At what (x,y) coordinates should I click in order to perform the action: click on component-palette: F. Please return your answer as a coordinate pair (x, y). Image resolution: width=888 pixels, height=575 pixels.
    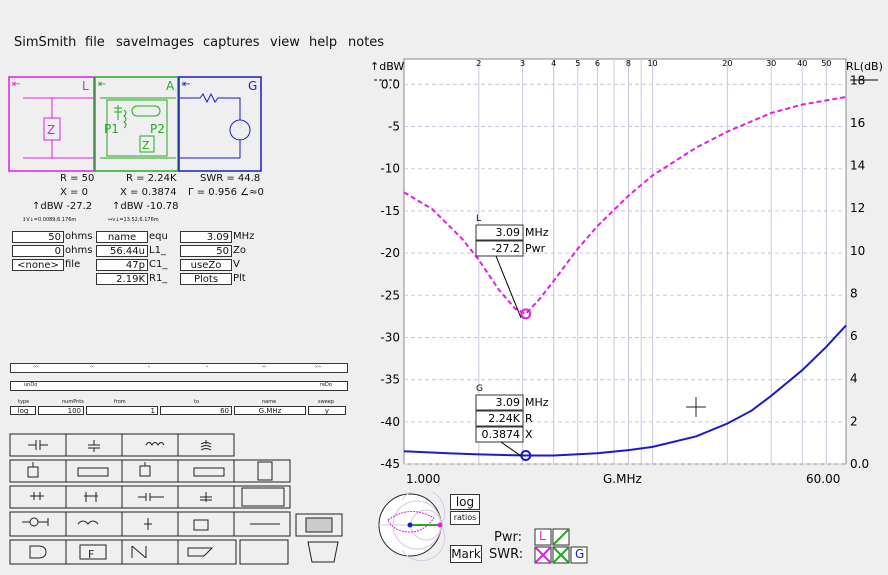
    Looking at the image, I should click on (178, 499).